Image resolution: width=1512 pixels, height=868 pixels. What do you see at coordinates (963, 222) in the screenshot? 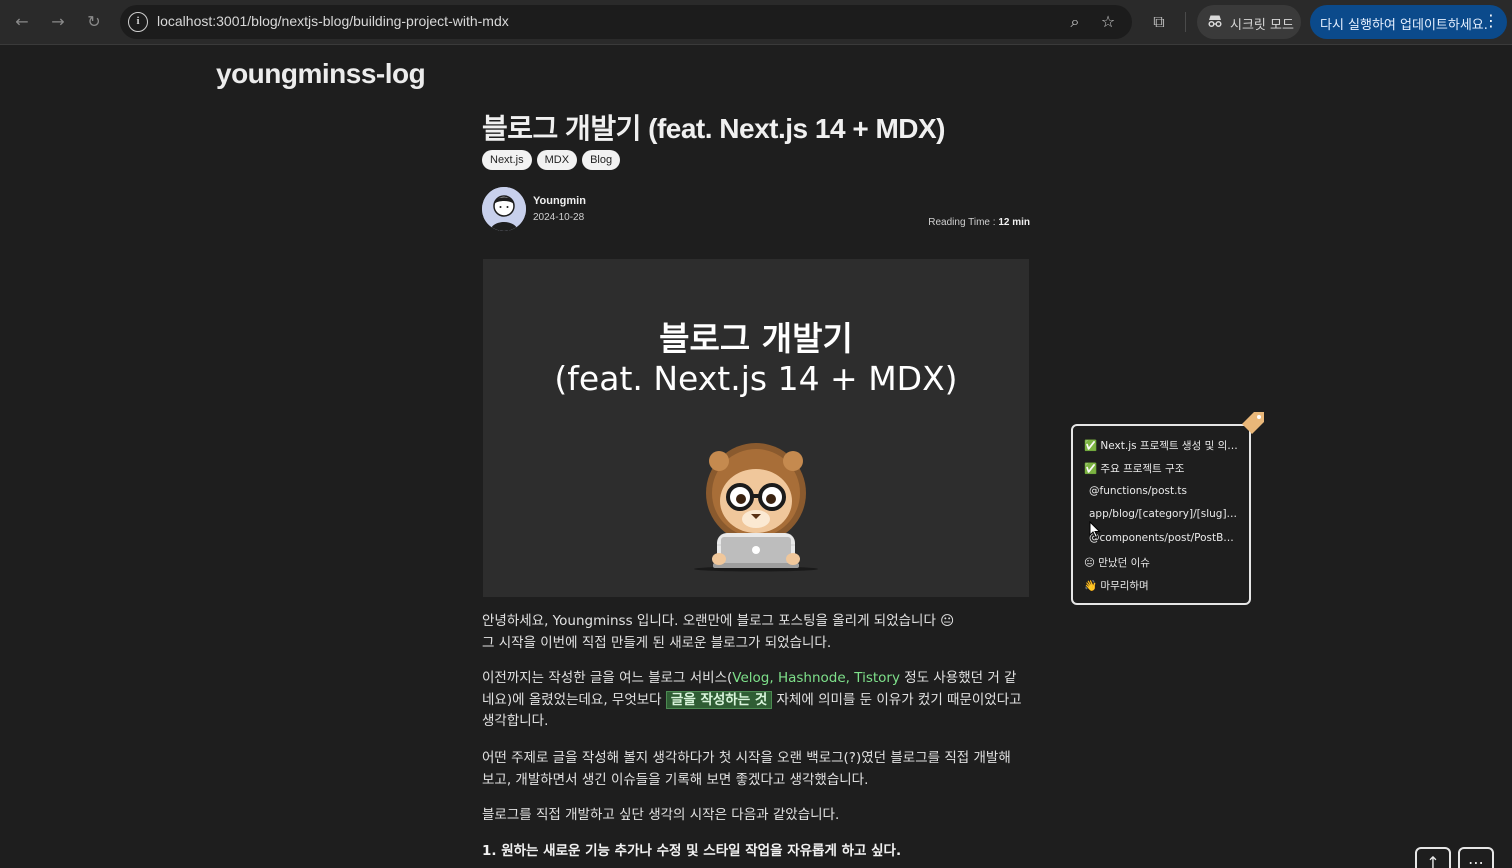
I see `reading-time-label: Reading Time :` at bounding box center [963, 222].